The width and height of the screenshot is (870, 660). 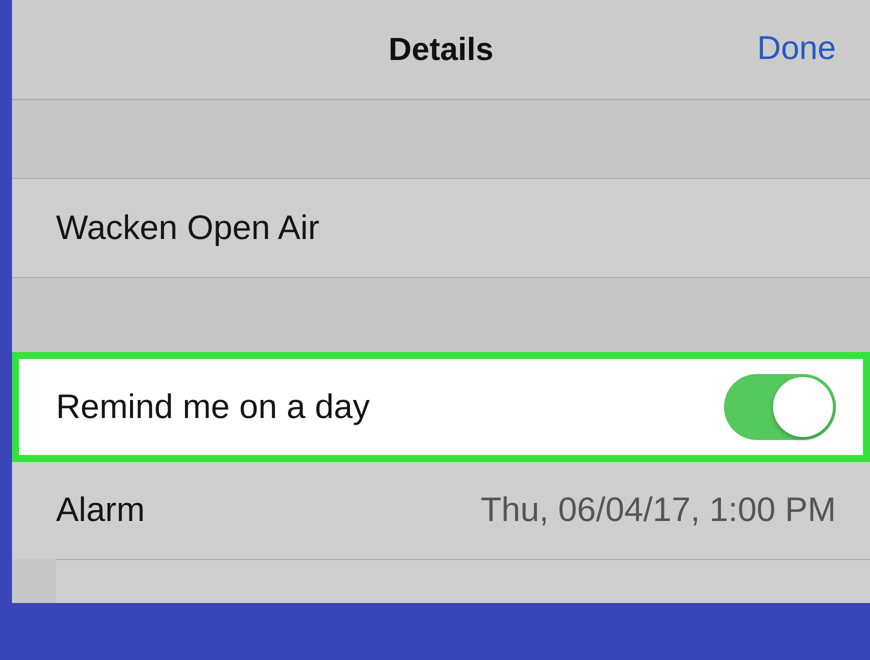 I want to click on alarm-value: Thu, 06/04/17, 1:00 PM, so click(x=658, y=510).